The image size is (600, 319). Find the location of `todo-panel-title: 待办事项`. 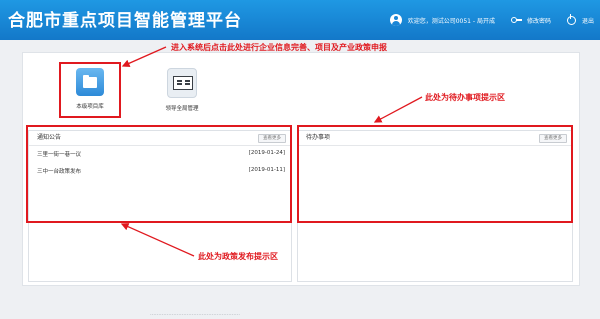

todo-panel-title: 待办事项 is located at coordinates (318, 137).